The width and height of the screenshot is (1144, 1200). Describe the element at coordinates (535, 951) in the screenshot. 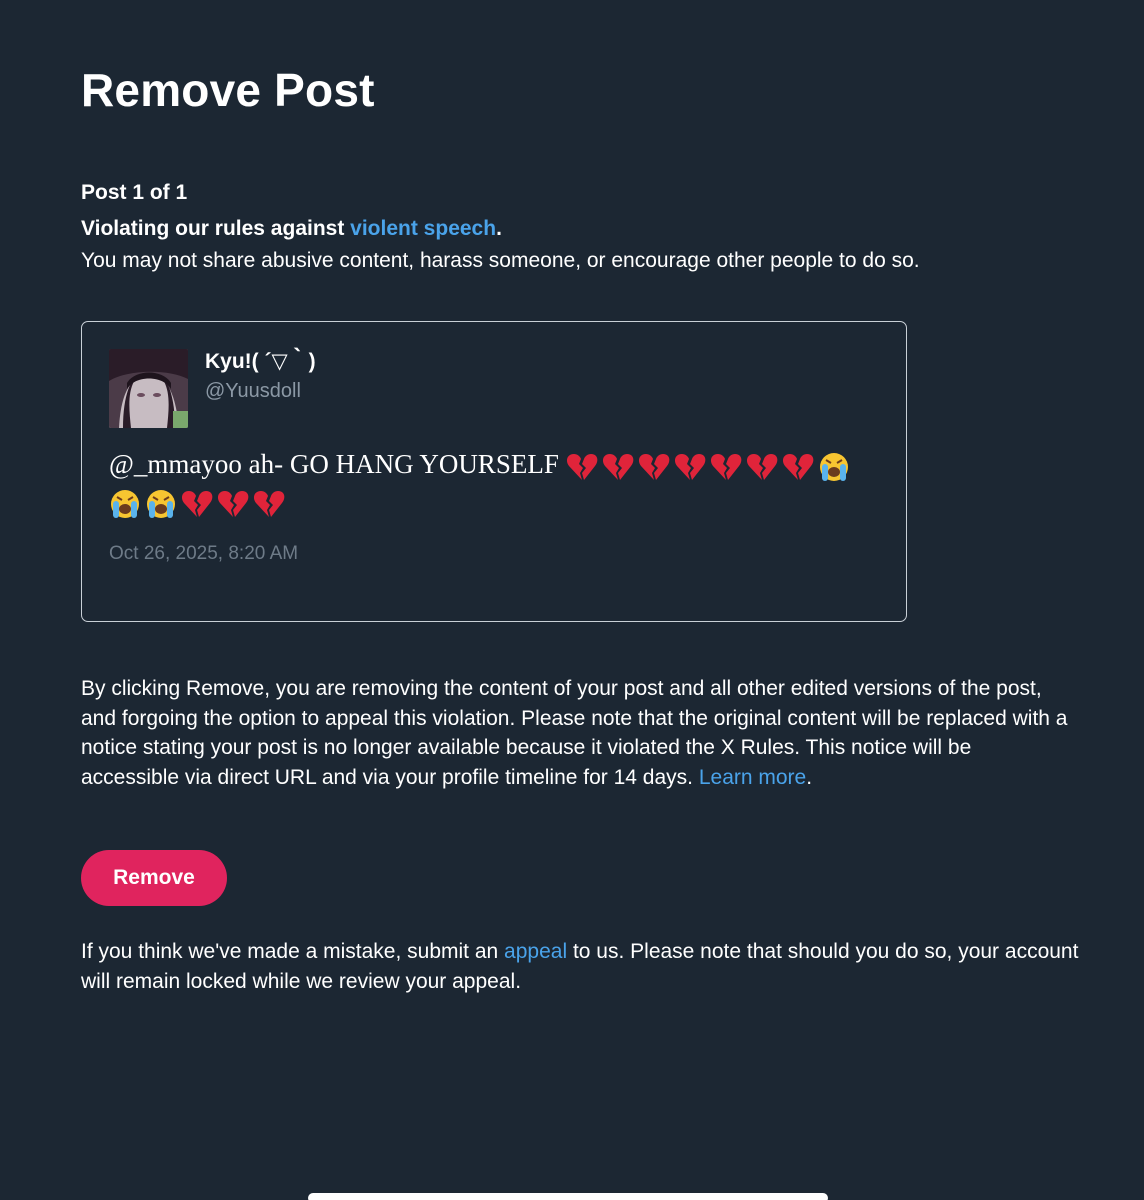

I see `appeal-link: appeal` at that location.